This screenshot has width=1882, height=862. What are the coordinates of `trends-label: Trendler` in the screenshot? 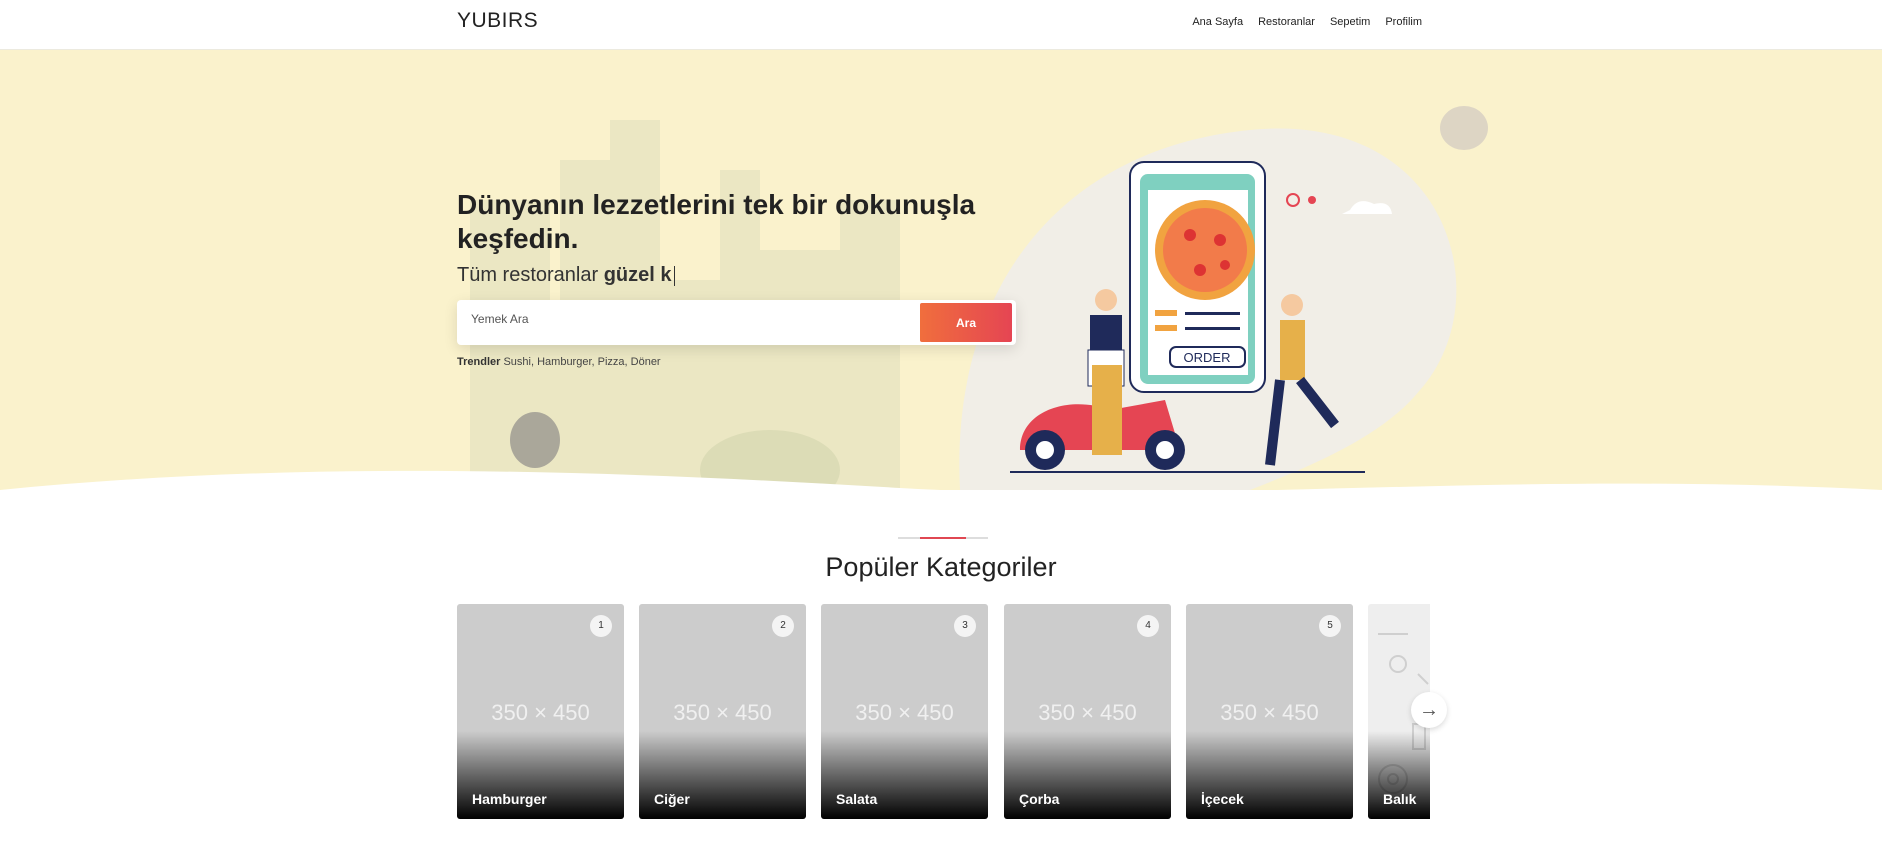 It's located at (479, 362).